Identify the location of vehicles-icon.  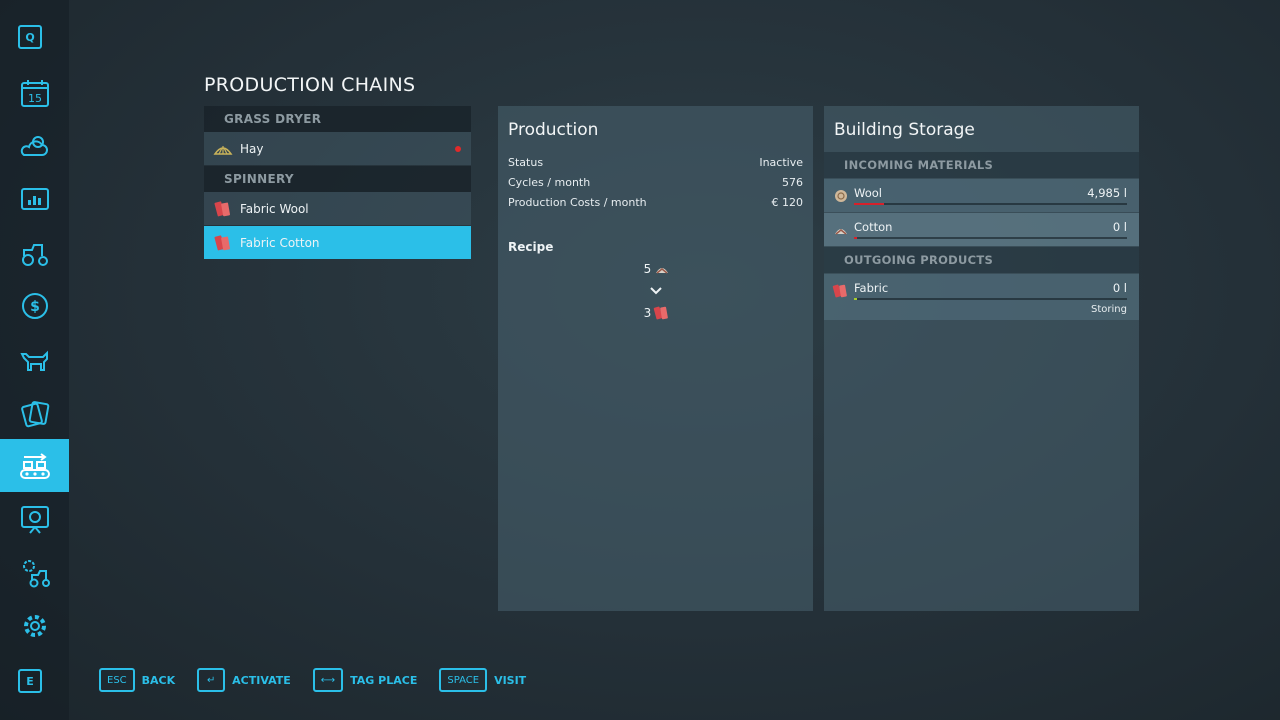
(34, 254).